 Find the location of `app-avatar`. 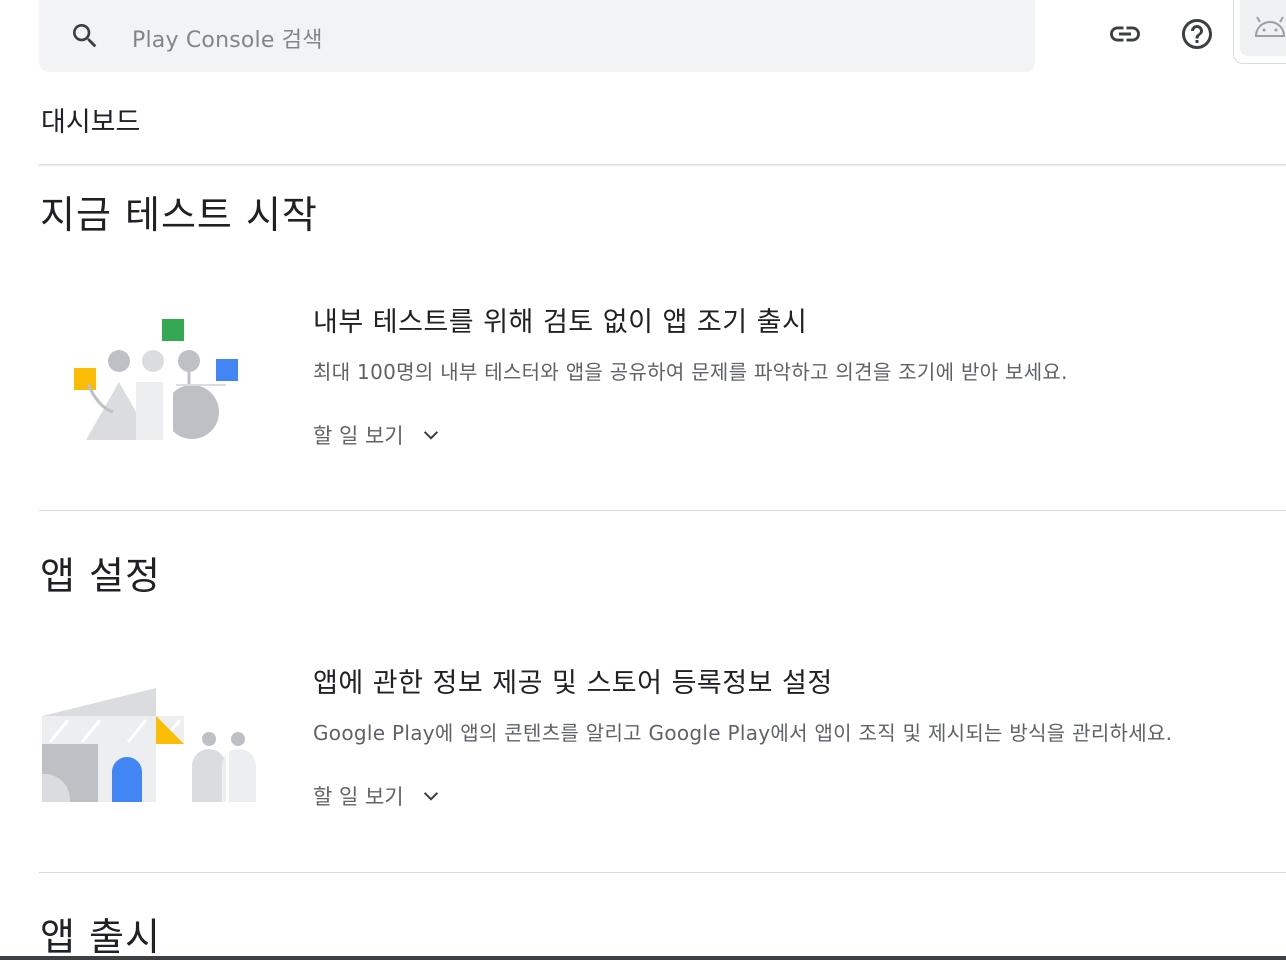

app-avatar is located at coordinates (1259, 32).